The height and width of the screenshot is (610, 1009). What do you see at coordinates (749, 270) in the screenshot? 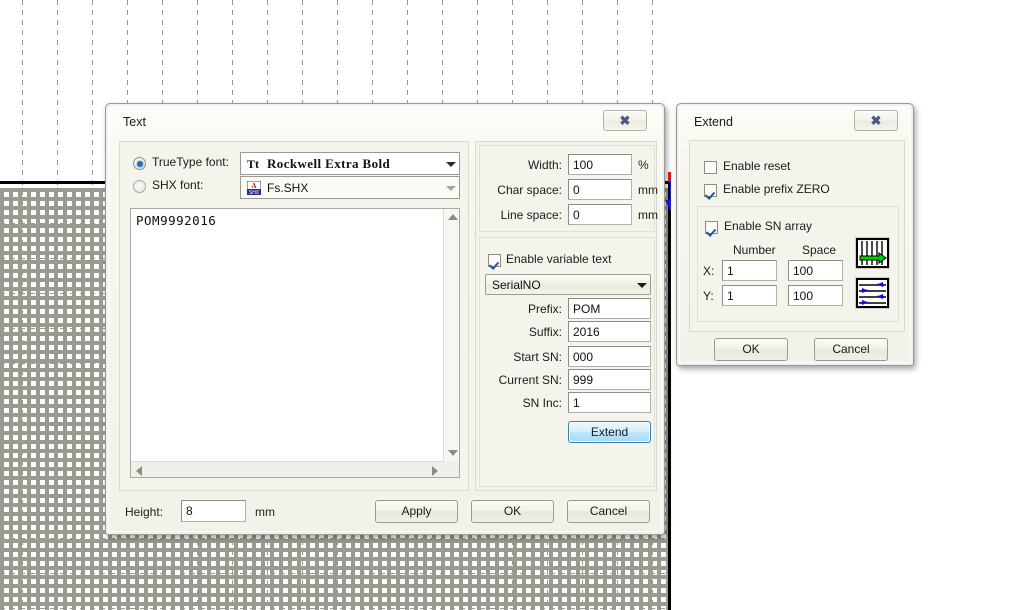
I see `x-number-input: 1` at bounding box center [749, 270].